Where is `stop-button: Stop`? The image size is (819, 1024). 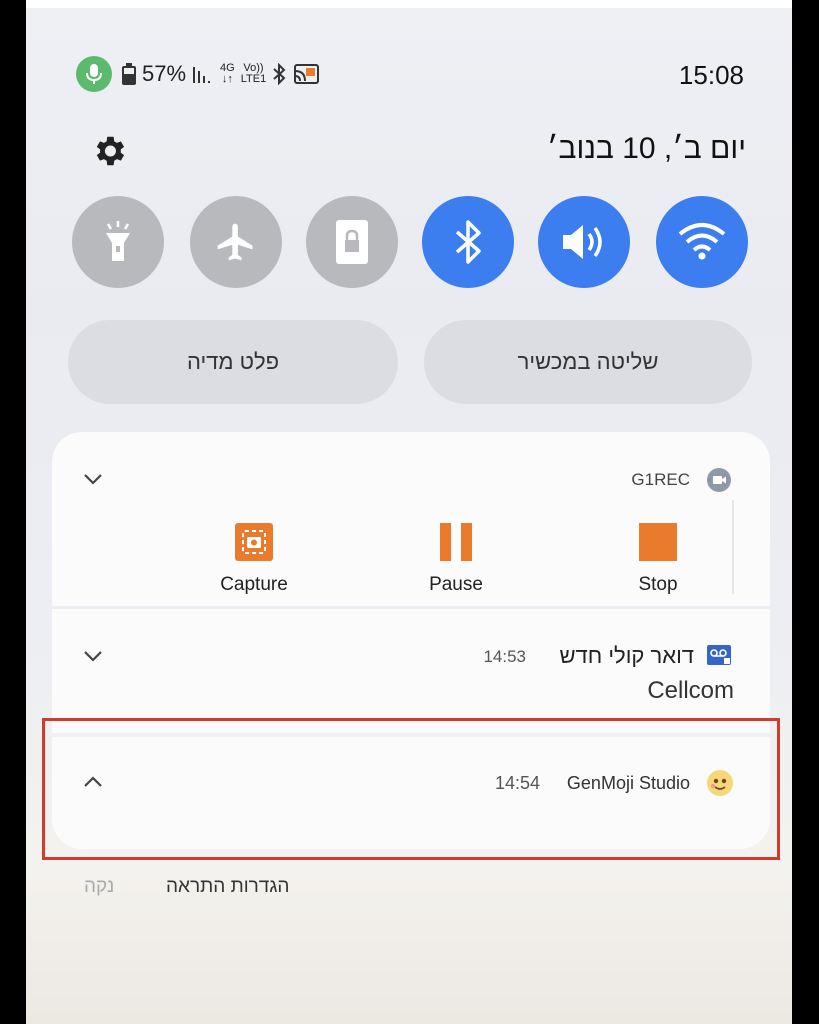 stop-button: Stop is located at coordinates (658, 559).